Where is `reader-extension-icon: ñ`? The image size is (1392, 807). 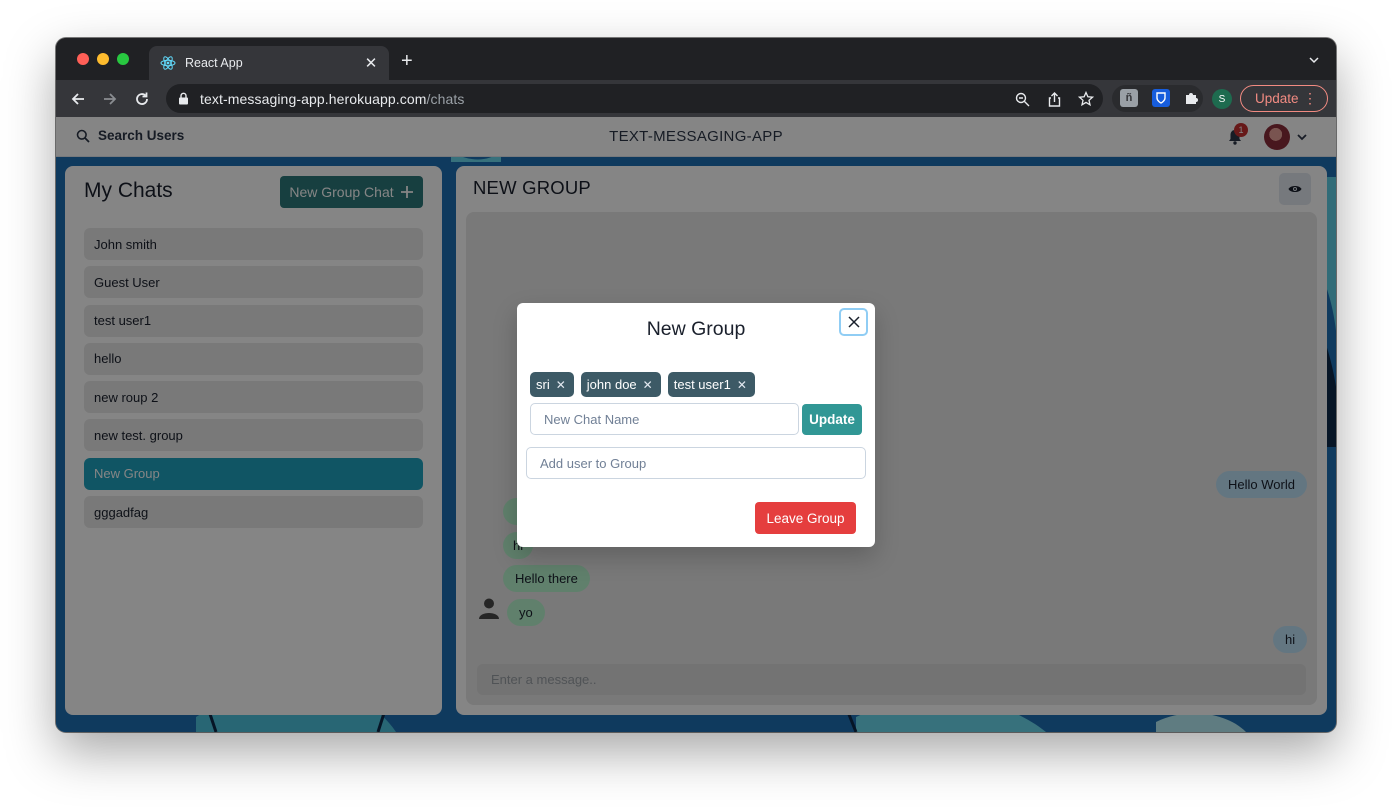 reader-extension-icon: ñ is located at coordinates (1129, 98).